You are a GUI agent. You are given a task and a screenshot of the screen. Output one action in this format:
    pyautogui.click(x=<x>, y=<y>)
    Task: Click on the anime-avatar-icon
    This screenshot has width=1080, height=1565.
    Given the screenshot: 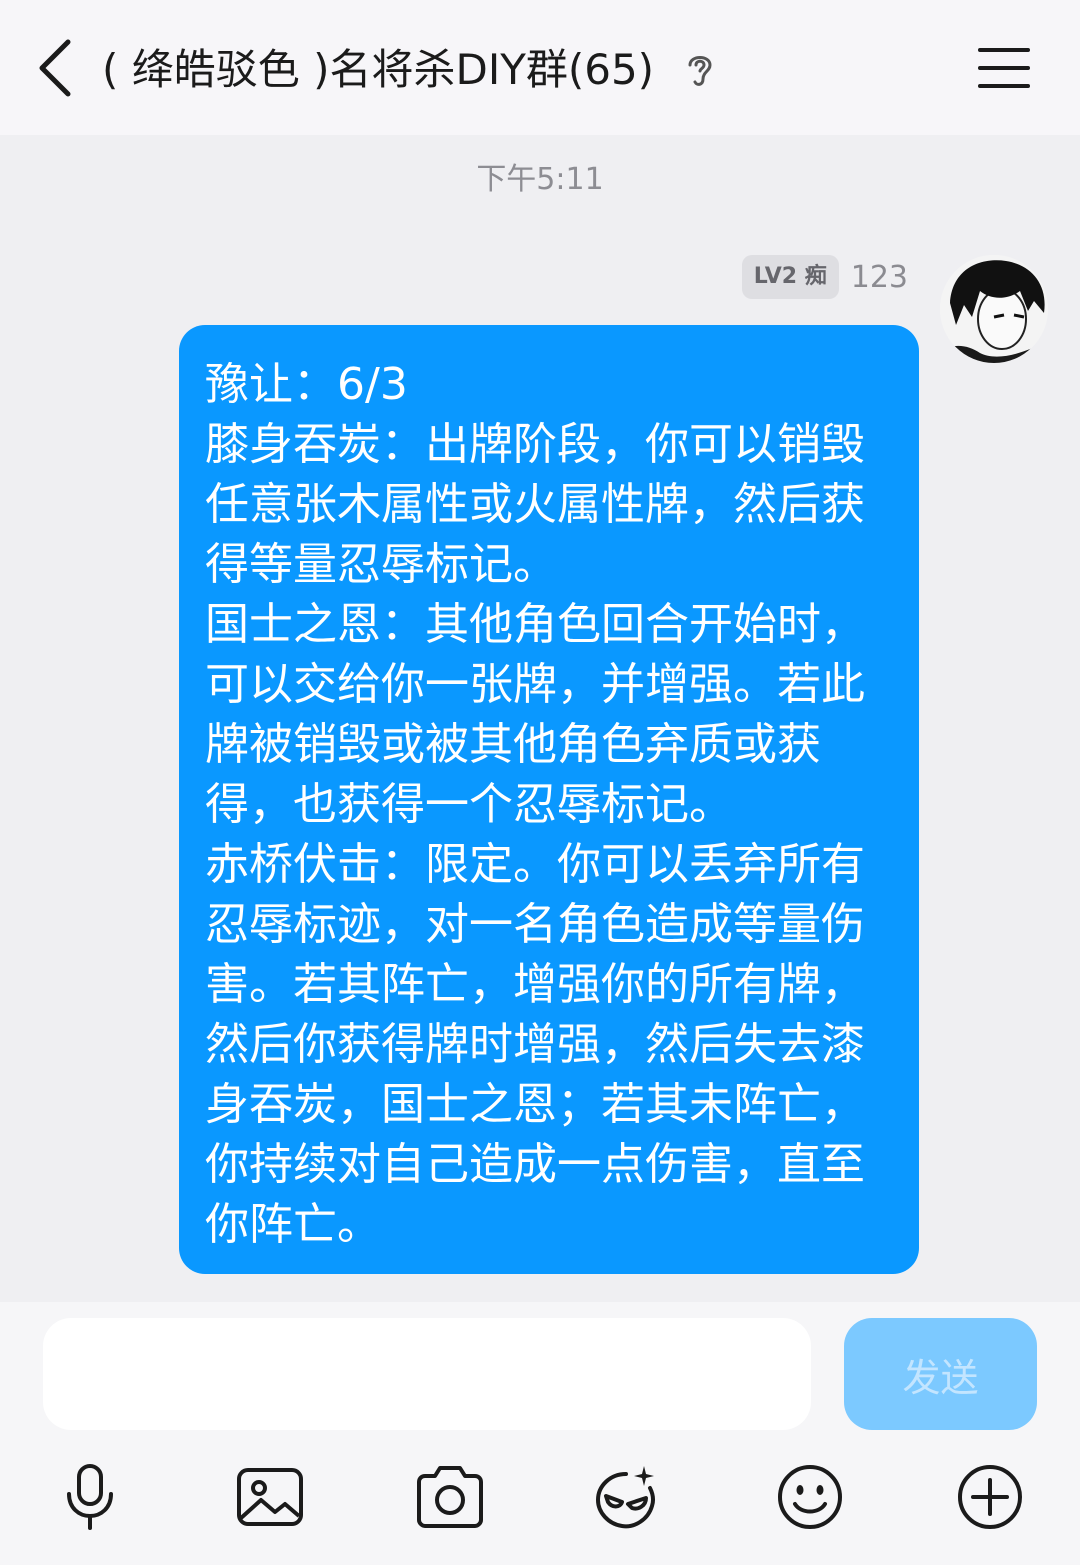 What is the action you would take?
    pyautogui.click(x=994, y=309)
    